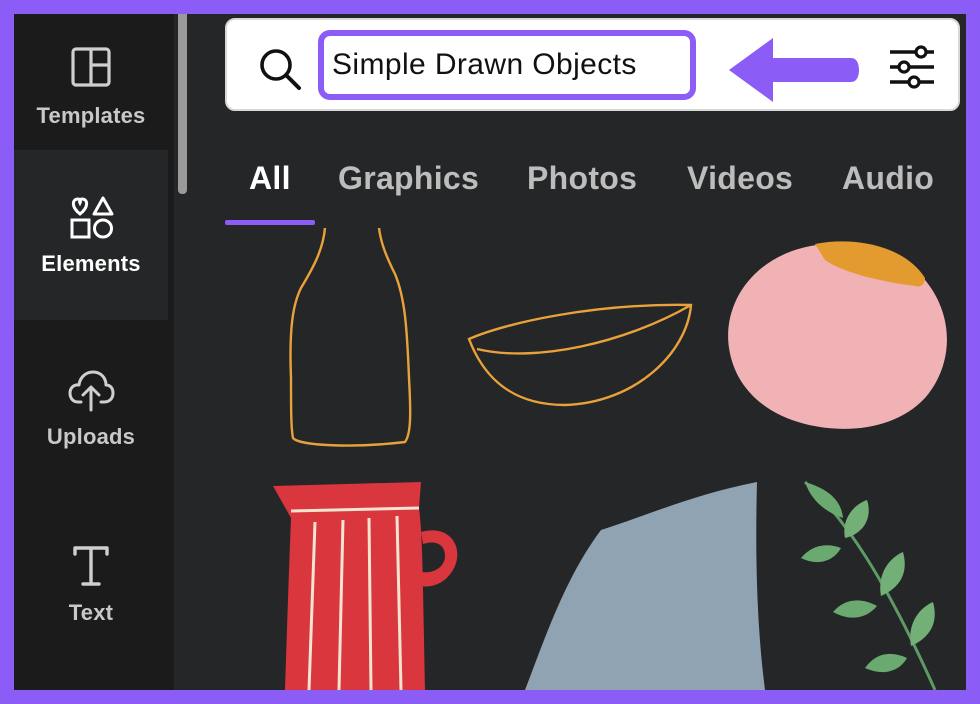 The image size is (980, 704). Describe the element at coordinates (875, 584) in the screenshot. I see `leaf-branch-icon` at that location.